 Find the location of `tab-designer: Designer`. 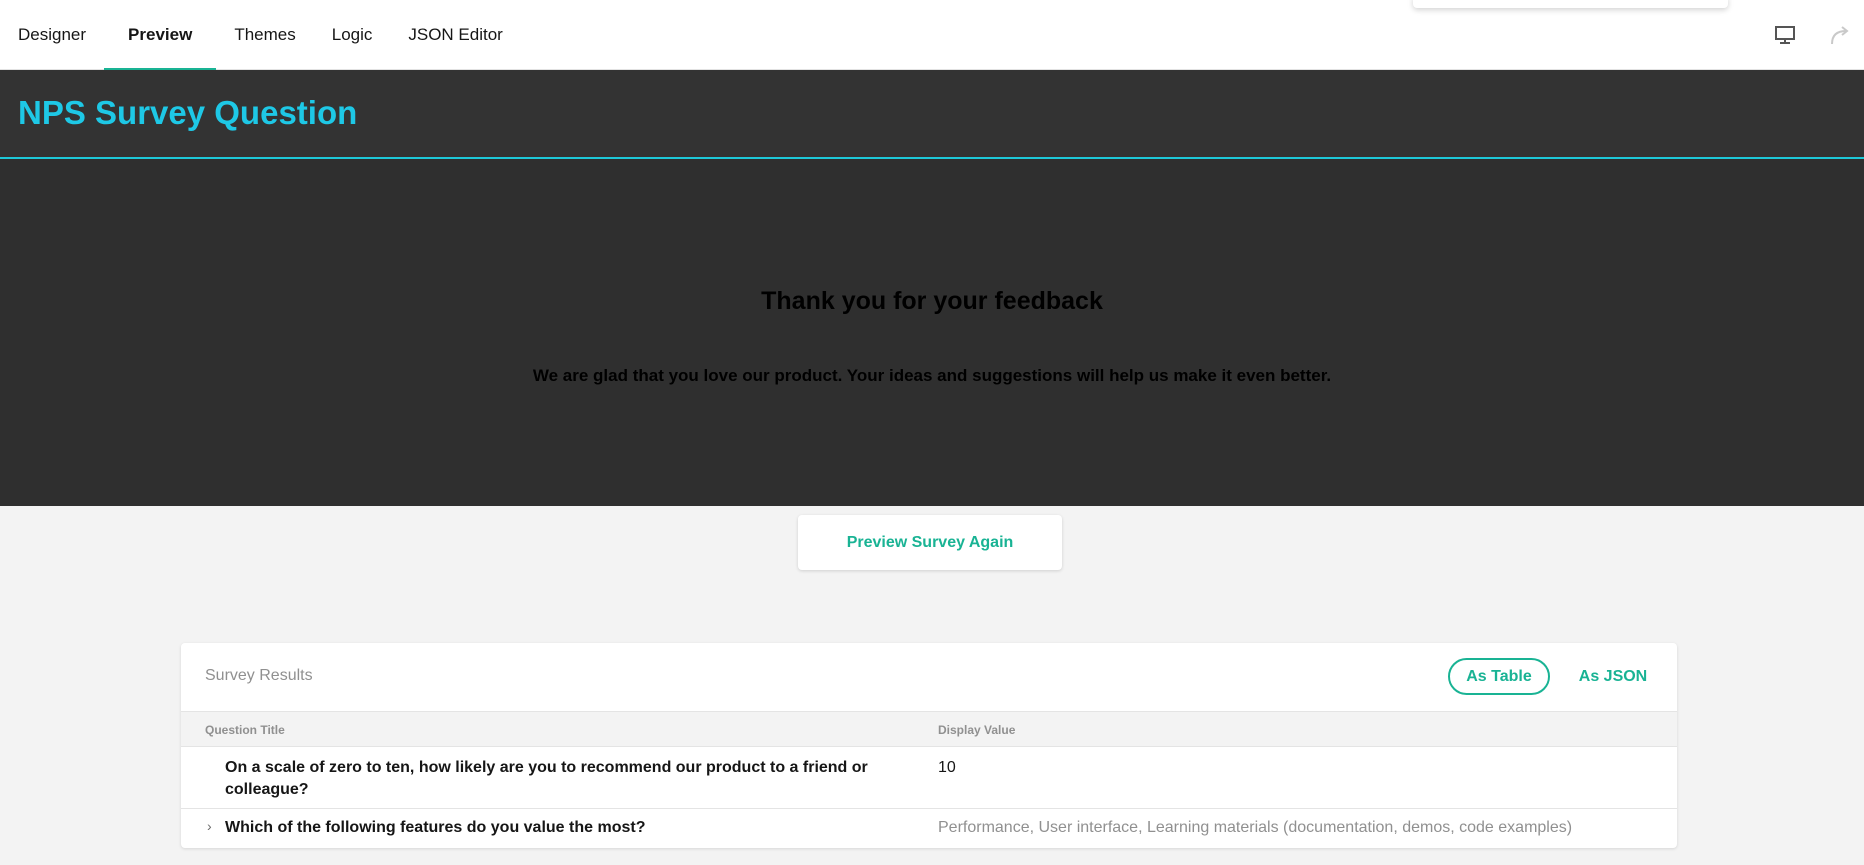

tab-designer: Designer is located at coordinates (52, 35).